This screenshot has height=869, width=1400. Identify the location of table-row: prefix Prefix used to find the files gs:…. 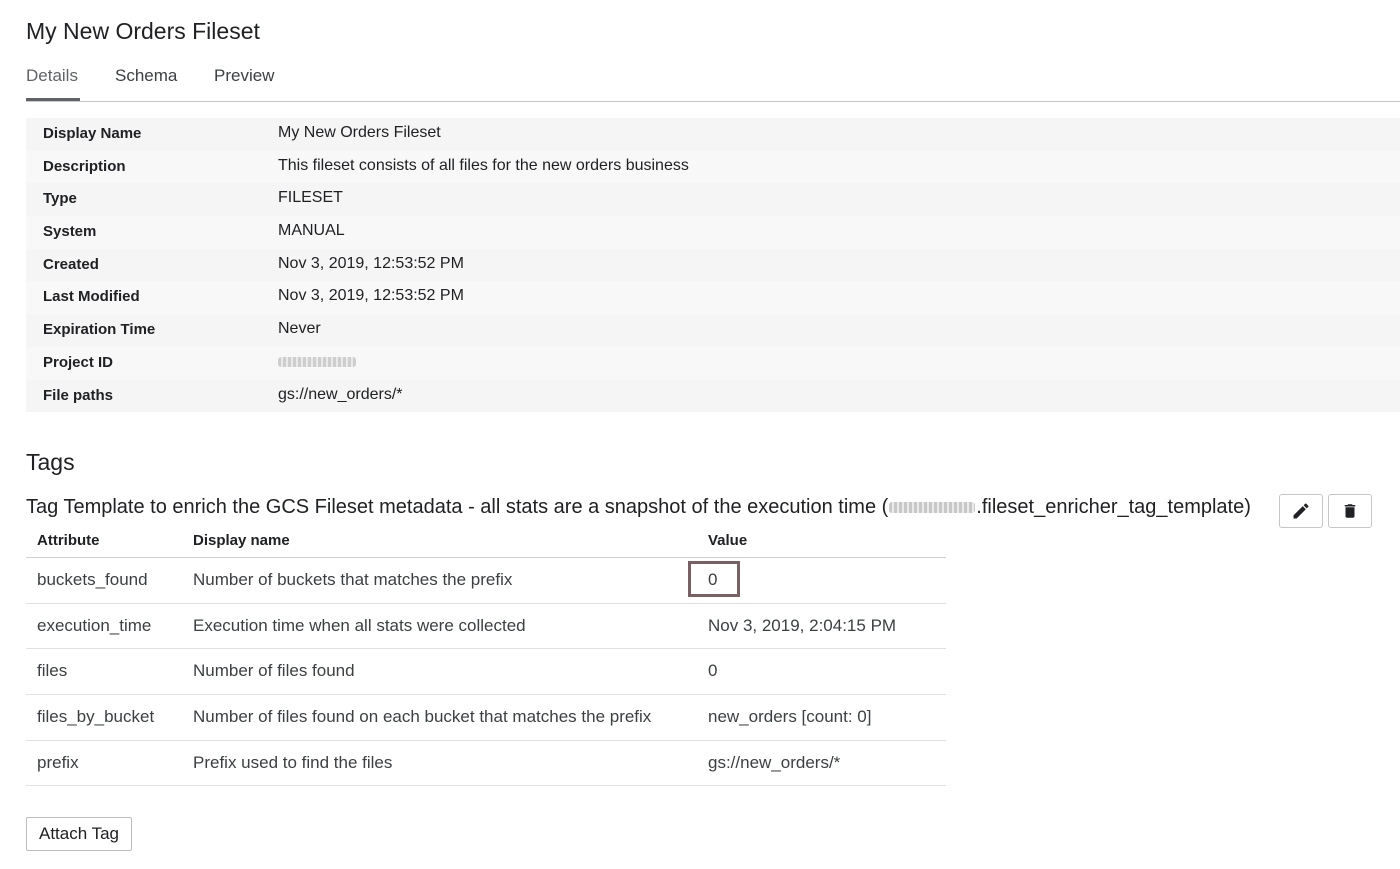
(486, 764).